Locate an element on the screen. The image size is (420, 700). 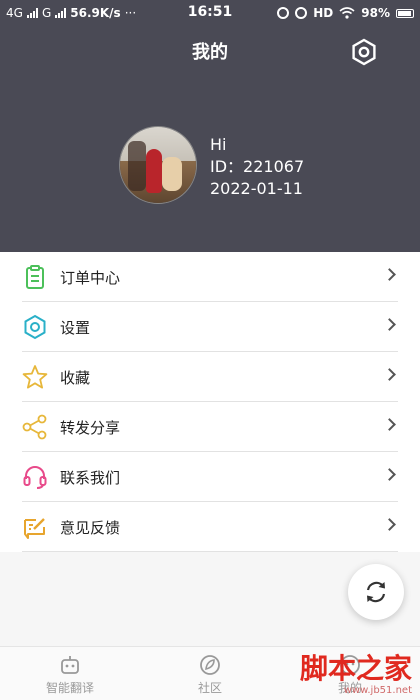
menu-item-label: 收藏 is located at coordinates (75, 378).